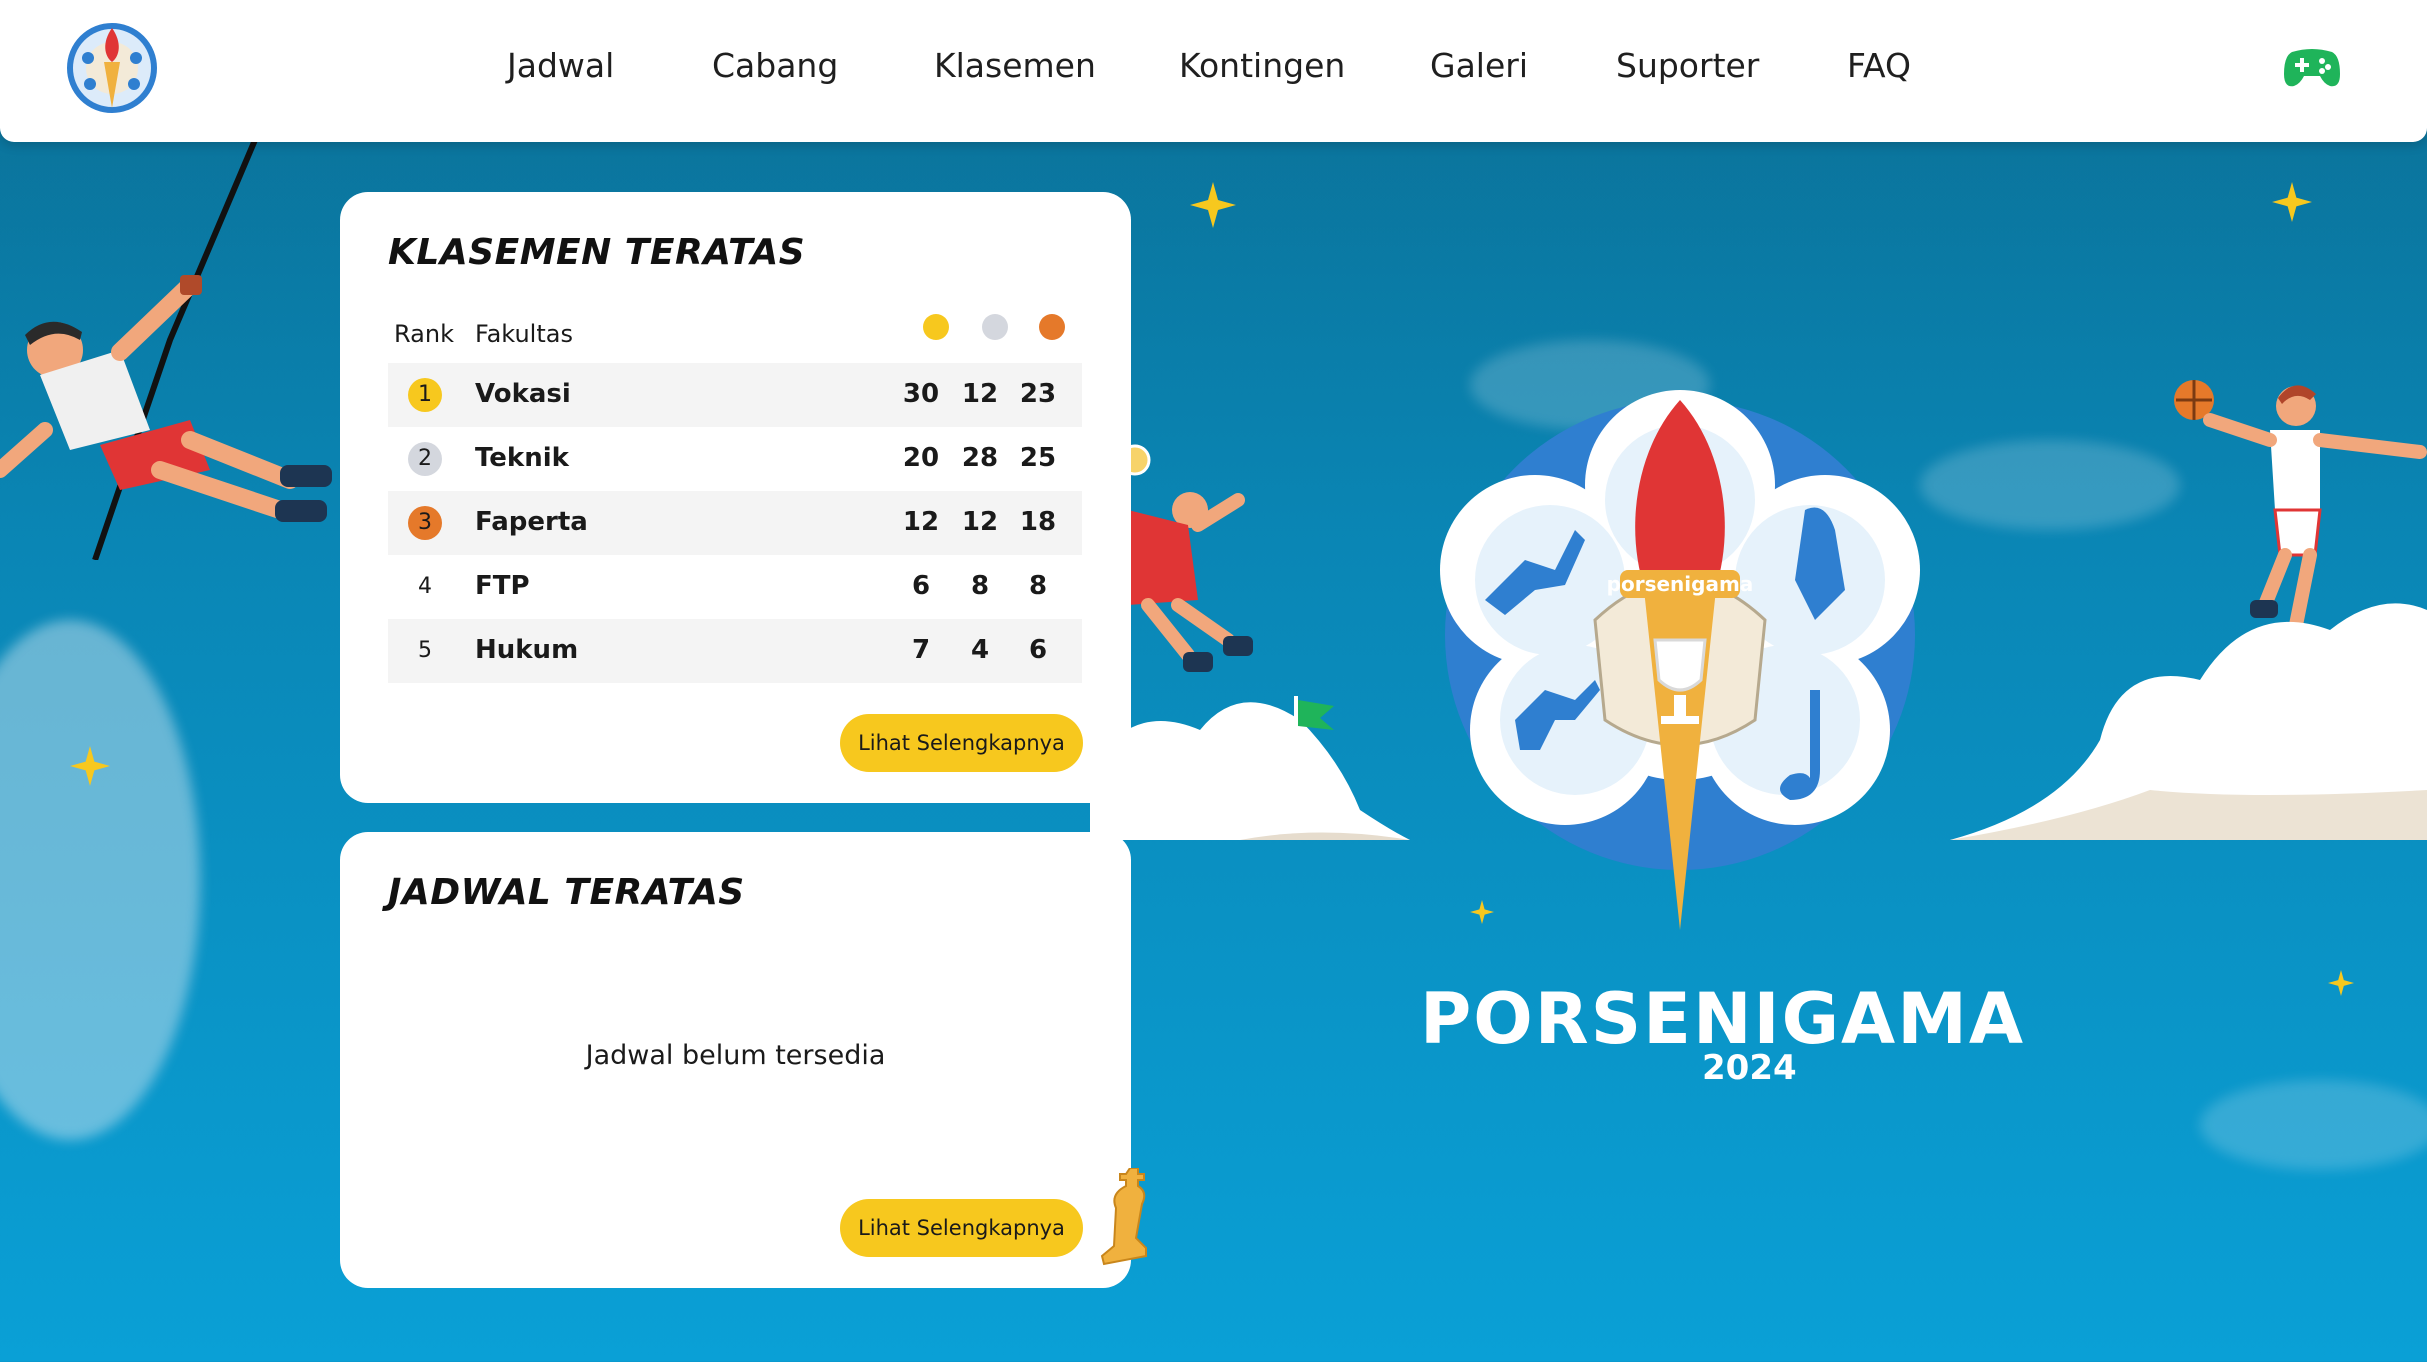 This screenshot has width=2427, height=1362. I want to click on volleyball-player-illustration, so click(1190, 558).